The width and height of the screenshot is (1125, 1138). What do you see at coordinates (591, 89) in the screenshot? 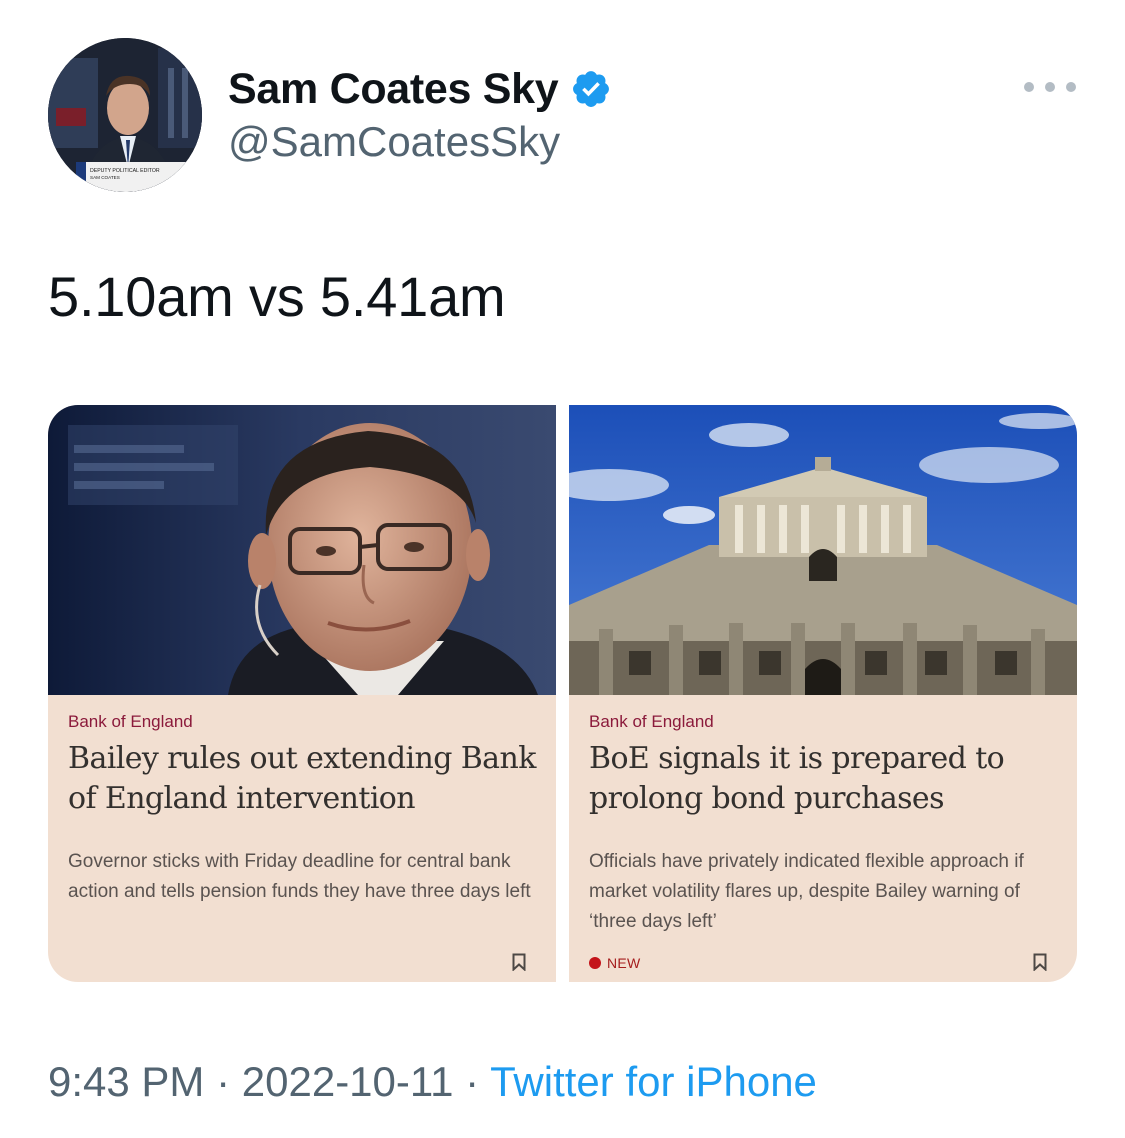
I see `verified-badge-icon` at bounding box center [591, 89].